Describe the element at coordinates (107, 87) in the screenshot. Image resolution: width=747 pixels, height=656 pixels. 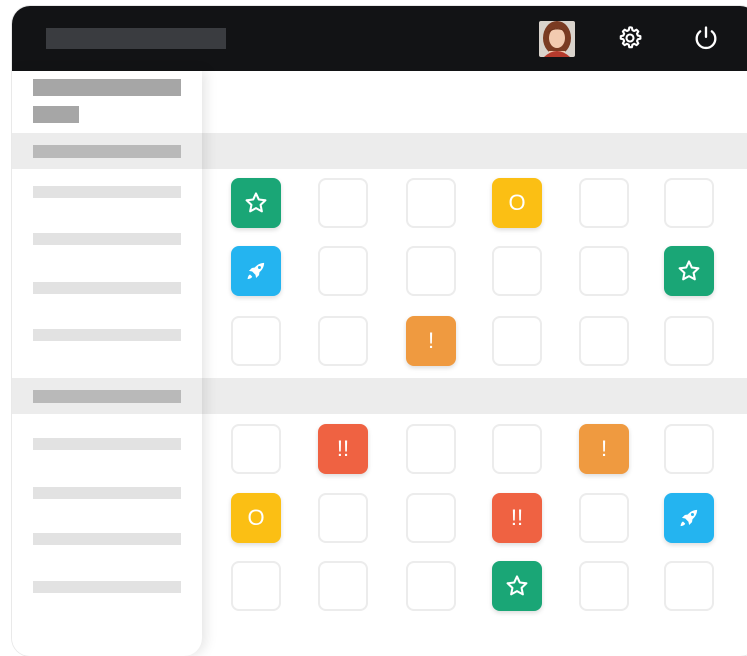
I see `sidebar-title-placeholder` at that location.